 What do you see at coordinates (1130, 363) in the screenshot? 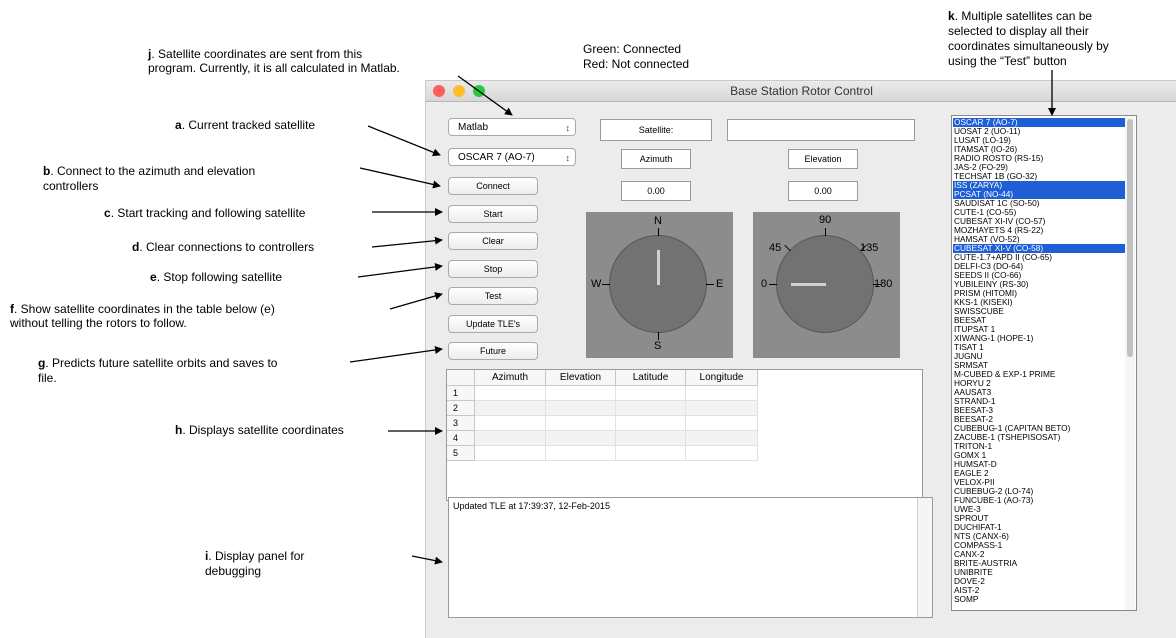
I see `satellite-list-scrollbar` at bounding box center [1130, 363].